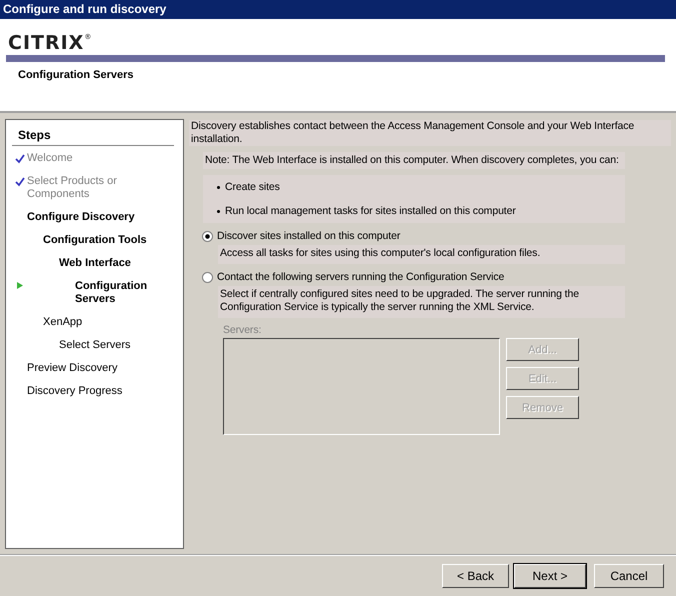 The image size is (676, 596). What do you see at coordinates (81, 217) in the screenshot?
I see `step-item: Configure Discovery` at bounding box center [81, 217].